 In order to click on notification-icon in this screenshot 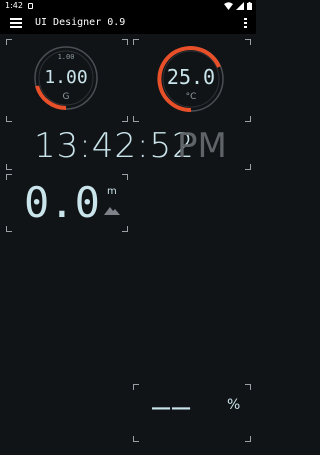, I will do `click(30, 6)`.